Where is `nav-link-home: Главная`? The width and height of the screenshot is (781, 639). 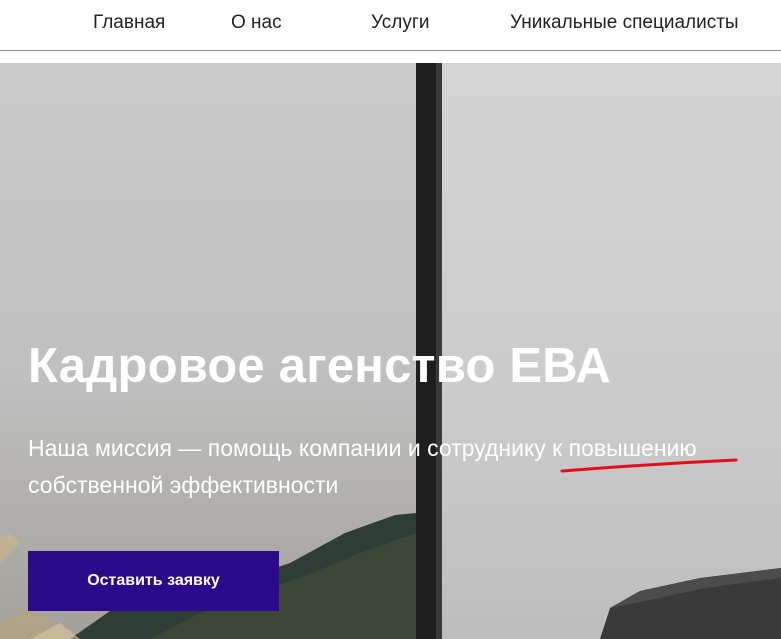
nav-link-home: Главная is located at coordinates (129, 23).